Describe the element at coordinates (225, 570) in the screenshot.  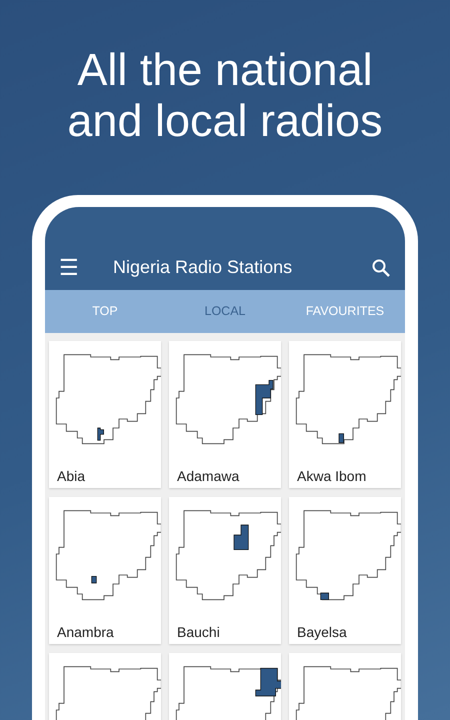
I see `station-card: Bauchi` at that location.